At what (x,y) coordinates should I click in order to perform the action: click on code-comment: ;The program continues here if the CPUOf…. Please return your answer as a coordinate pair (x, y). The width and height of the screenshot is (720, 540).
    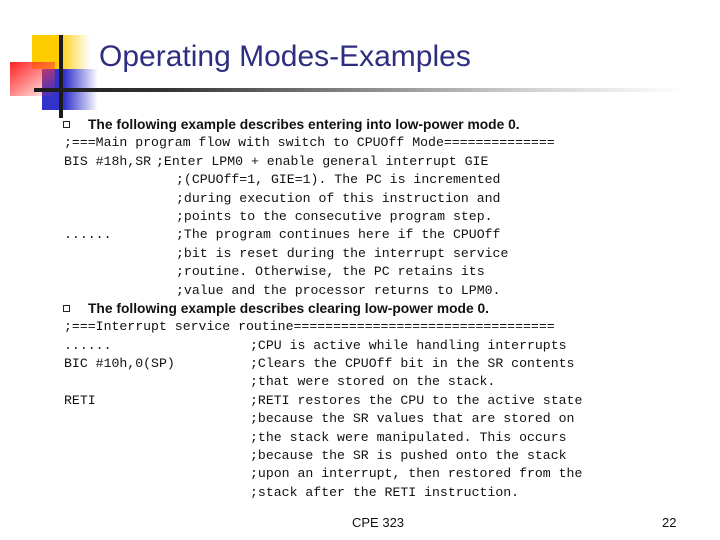
    Looking at the image, I should click on (338, 235).